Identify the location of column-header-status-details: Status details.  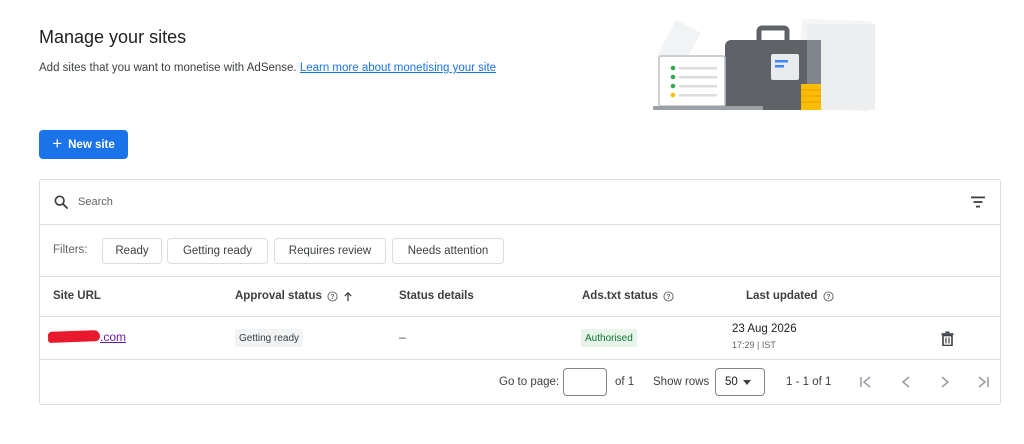
(436, 296).